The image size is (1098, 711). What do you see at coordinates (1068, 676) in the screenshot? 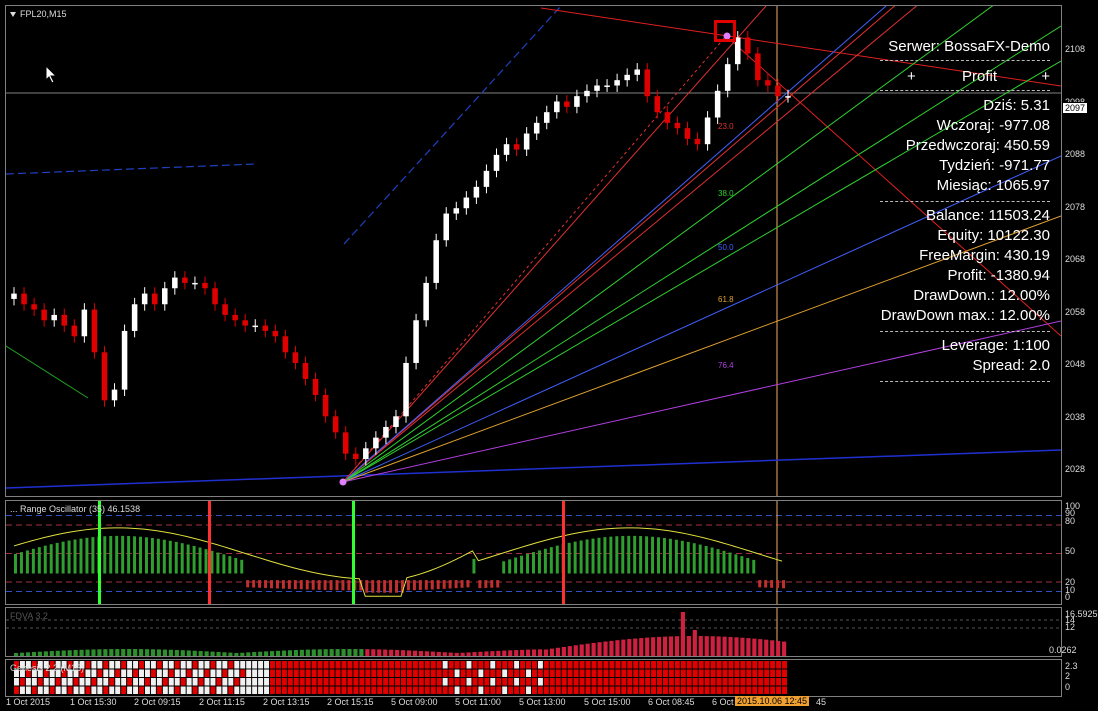
I see `sig-tick: 2` at bounding box center [1068, 676].